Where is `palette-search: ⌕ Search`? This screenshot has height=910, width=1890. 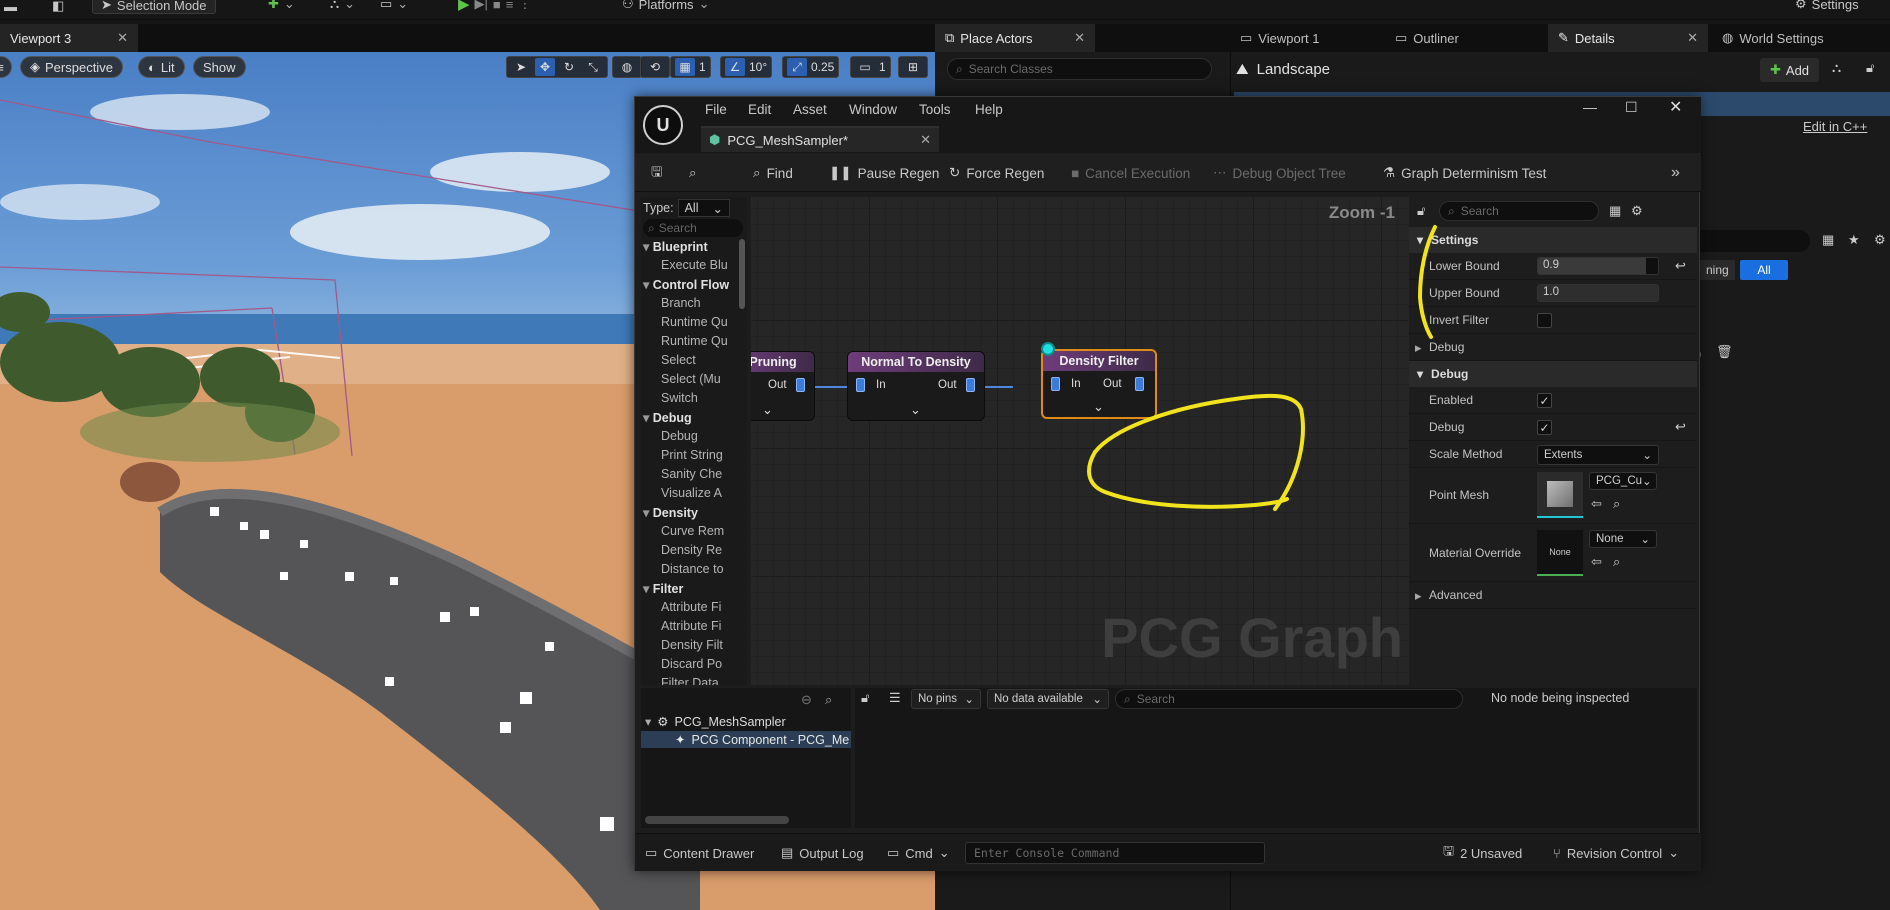 palette-search: ⌕ Search is located at coordinates (693, 228).